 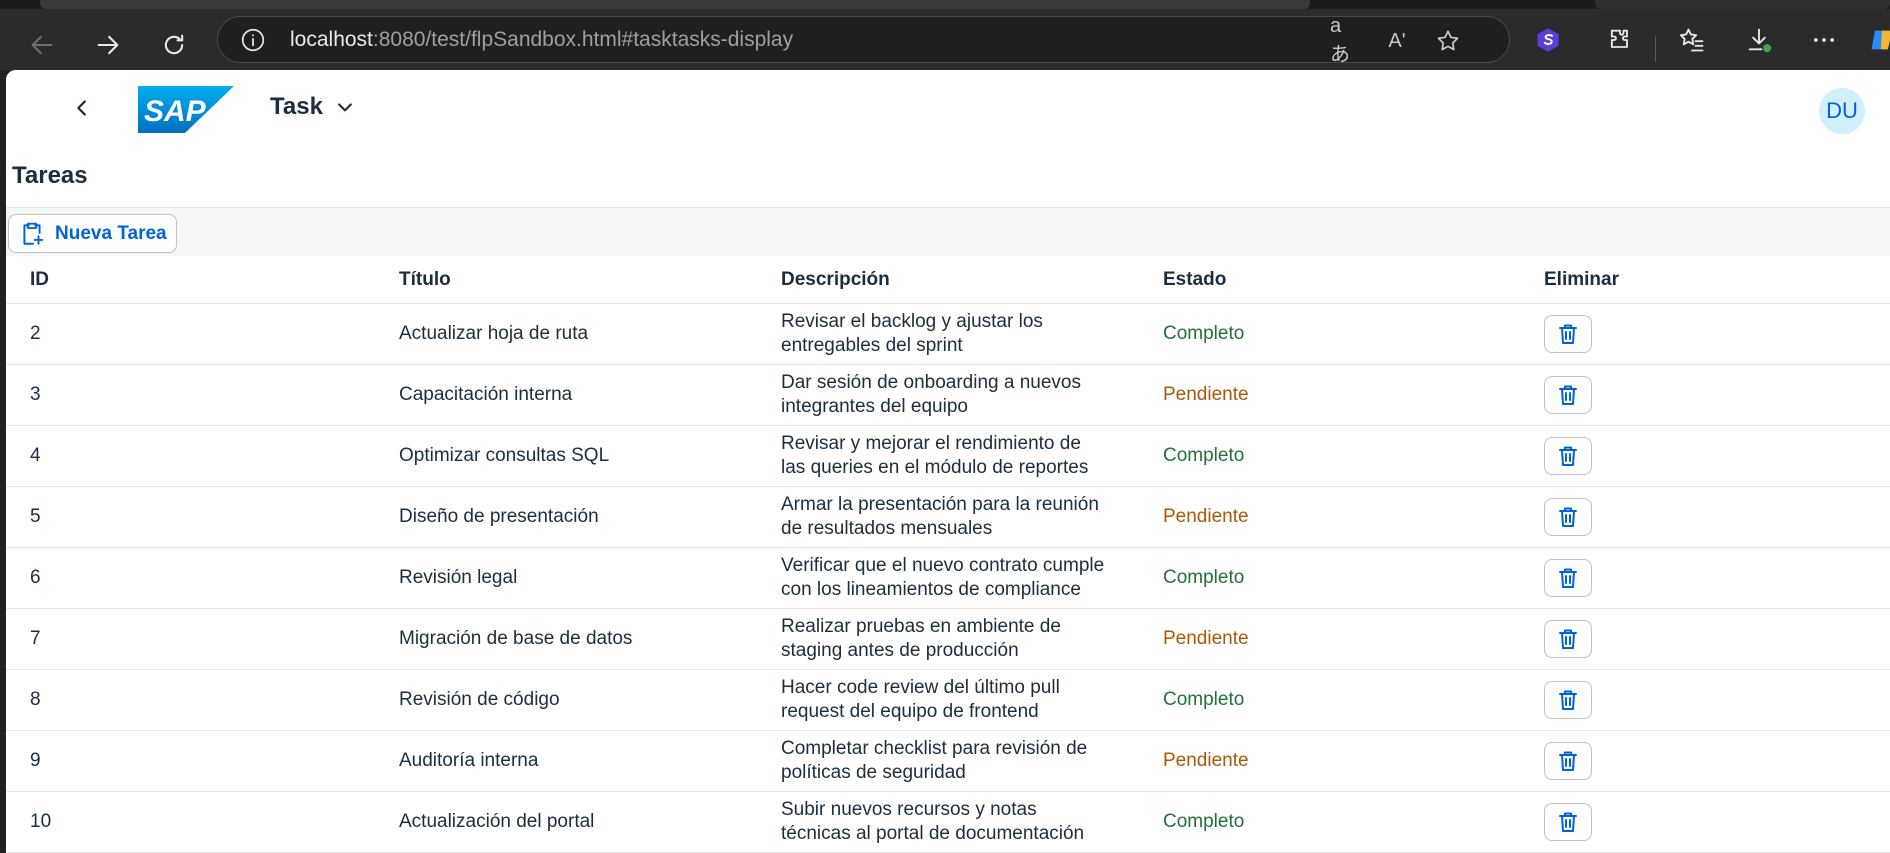 I want to click on cell-title: Capacitación interna, so click(x=486, y=394).